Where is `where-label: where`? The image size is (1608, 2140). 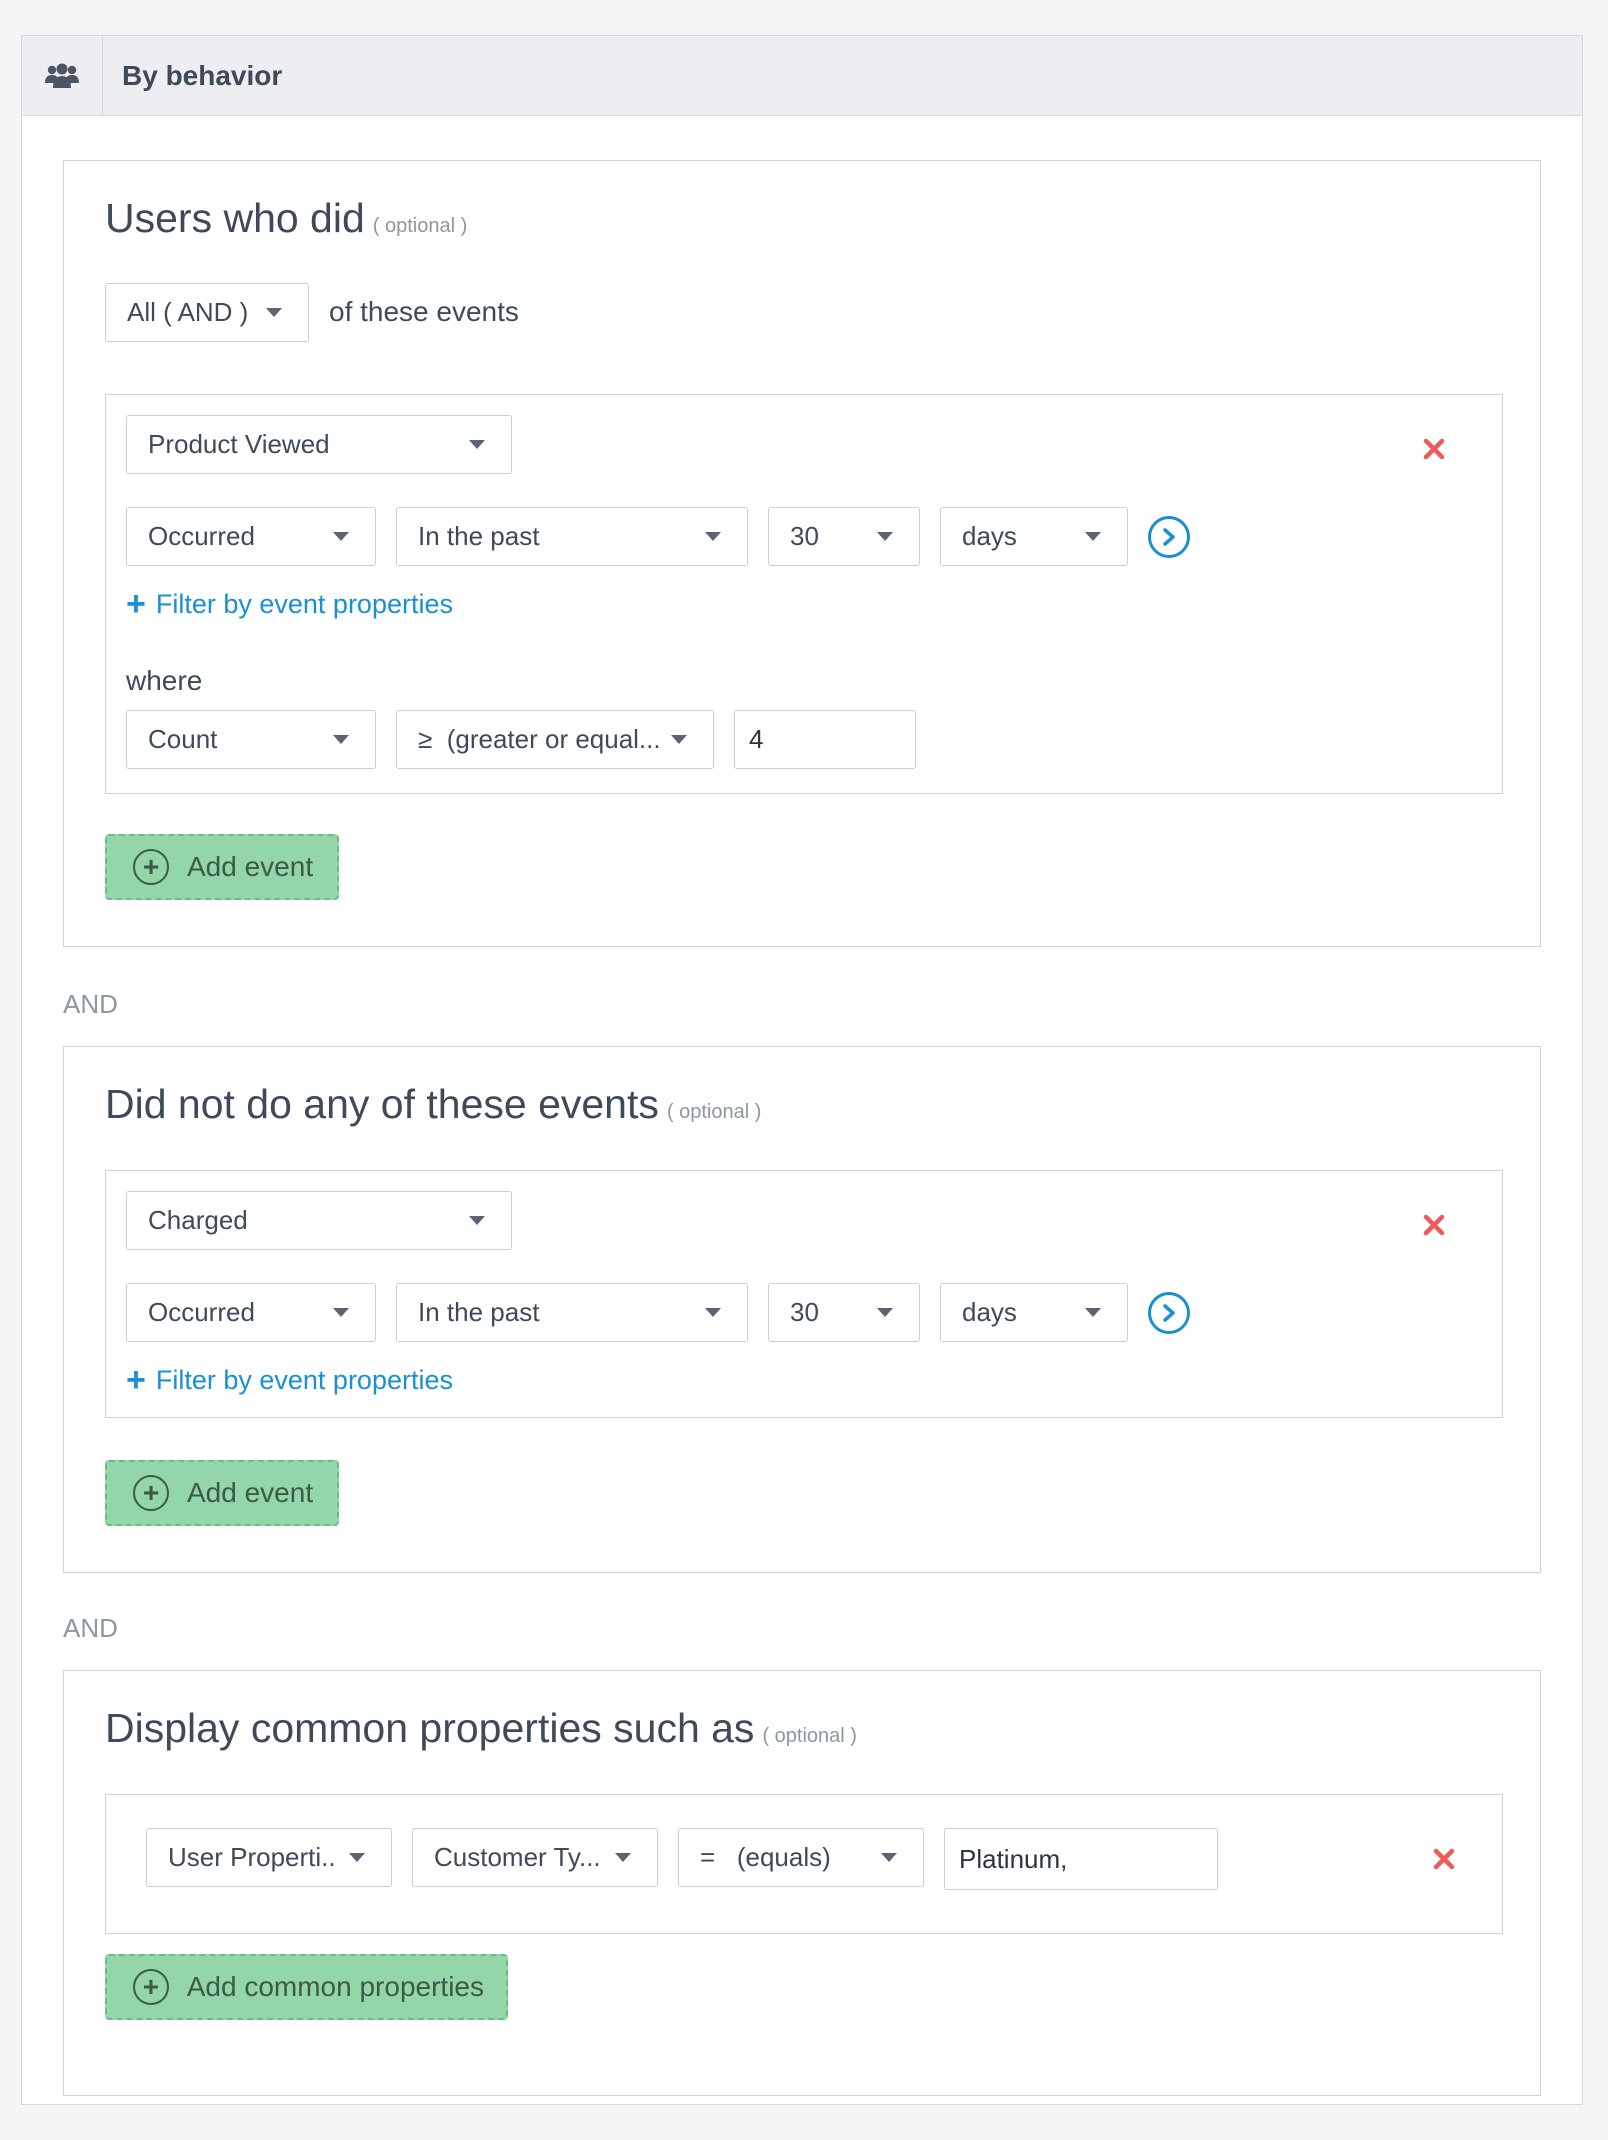
where-label: where is located at coordinates (164, 680).